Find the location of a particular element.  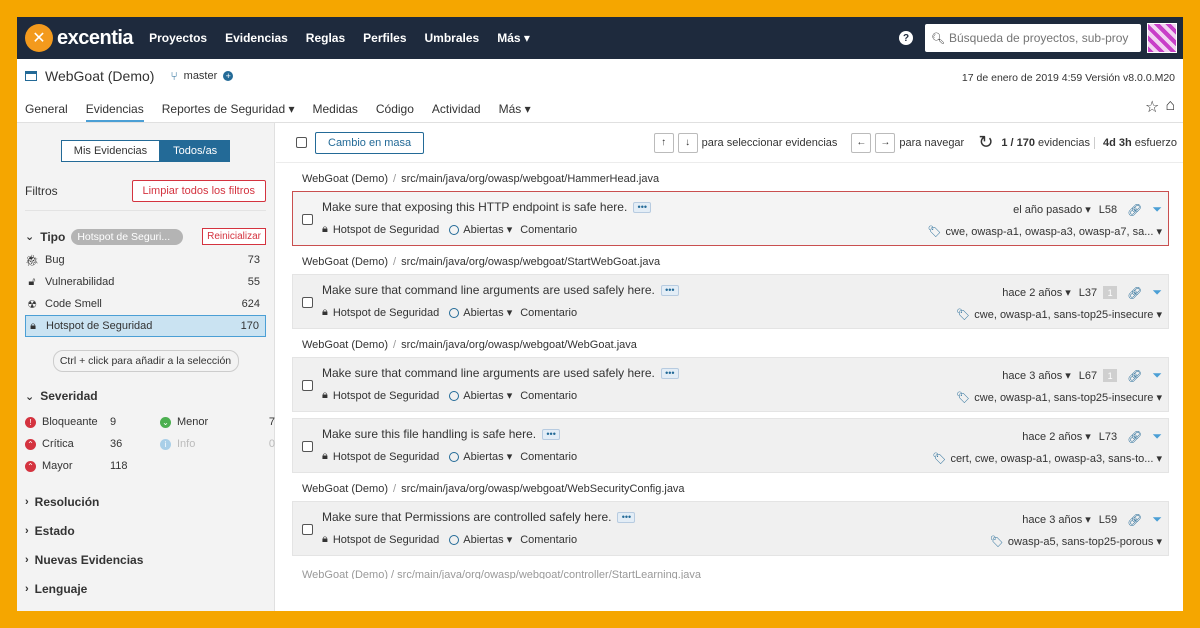

reload-icon: ↻ is located at coordinates (985, 142).